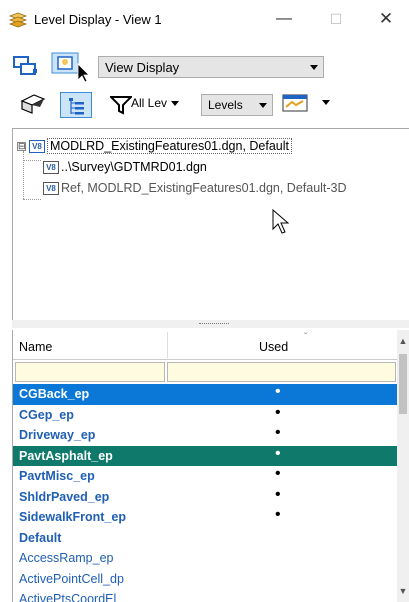 The height and width of the screenshot is (602, 409). Describe the element at coordinates (134, 167) in the screenshot. I see `tree-item-label: ..\Survey\GDTMRD01.dgn` at that location.